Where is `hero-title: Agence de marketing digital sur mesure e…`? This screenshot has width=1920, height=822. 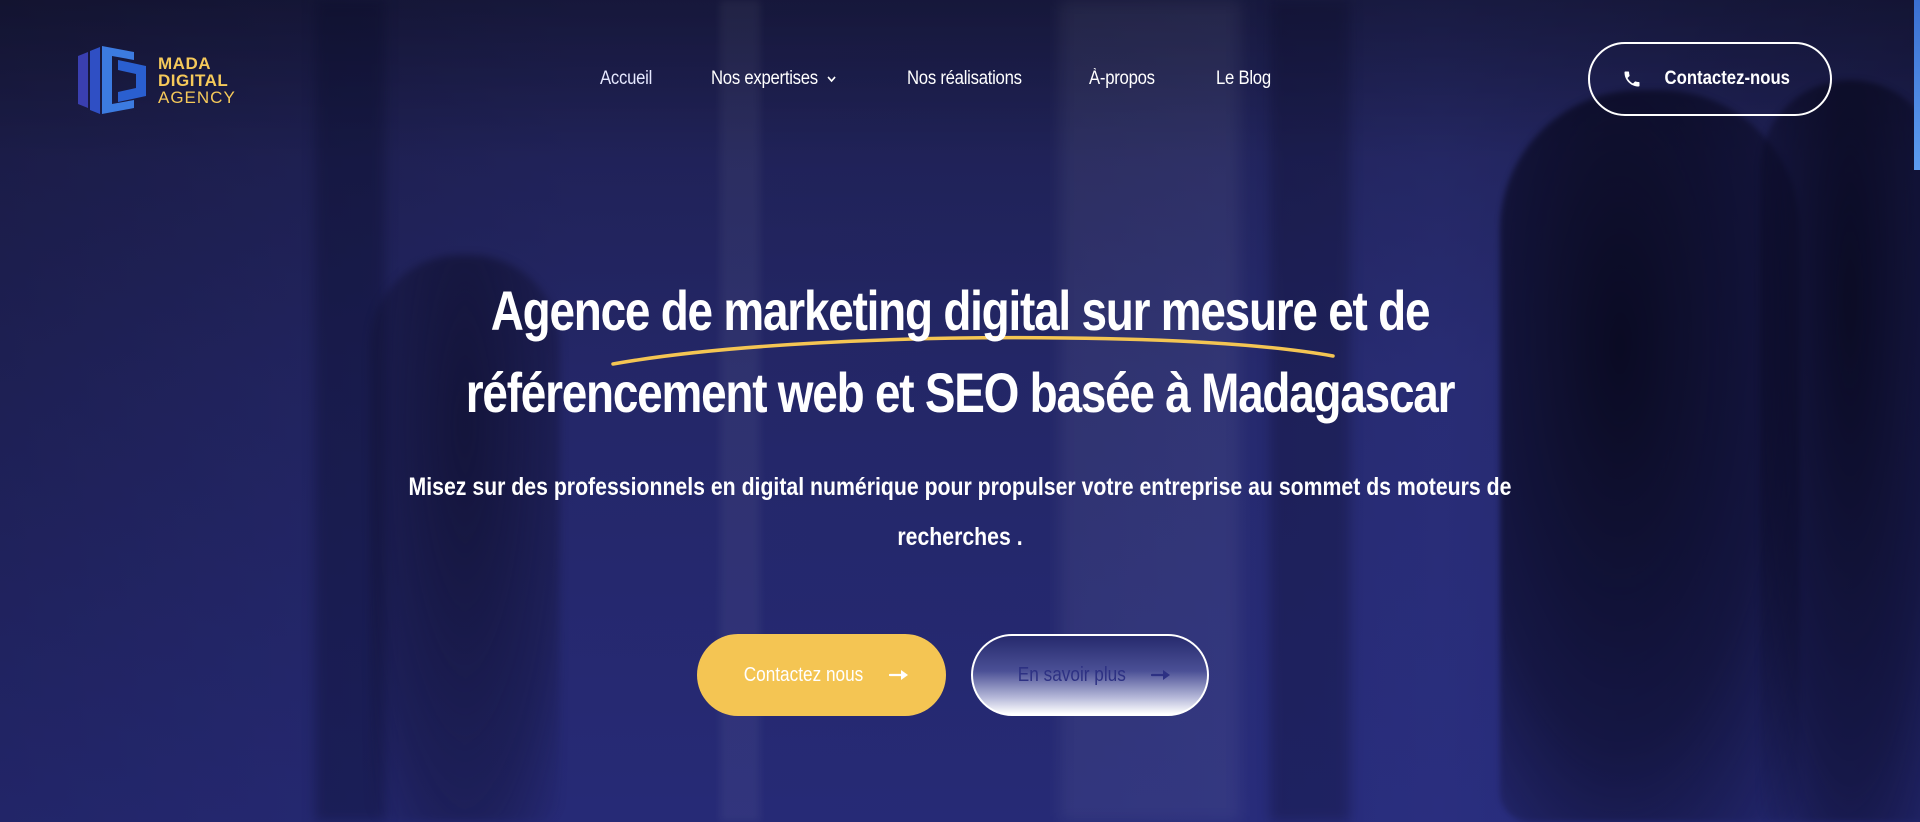 hero-title: Agence de marketing digital sur mesure e… is located at coordinates (960, 352).